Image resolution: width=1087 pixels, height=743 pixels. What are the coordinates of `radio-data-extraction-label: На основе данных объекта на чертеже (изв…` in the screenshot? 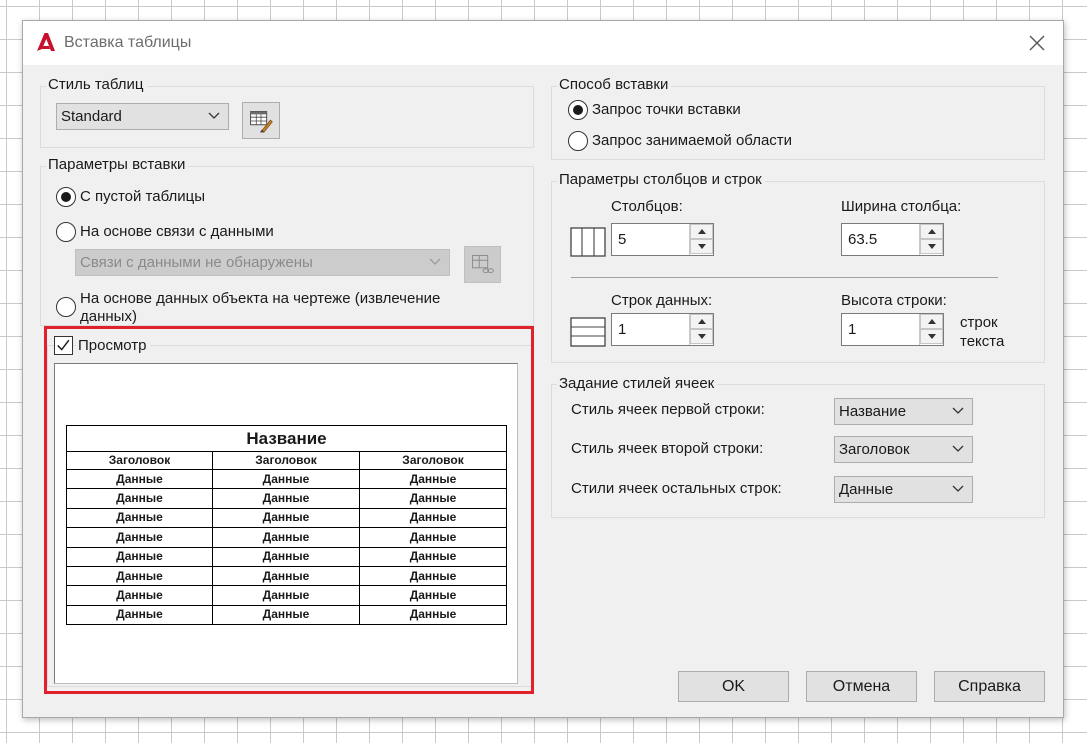 It's located at (260, 298).